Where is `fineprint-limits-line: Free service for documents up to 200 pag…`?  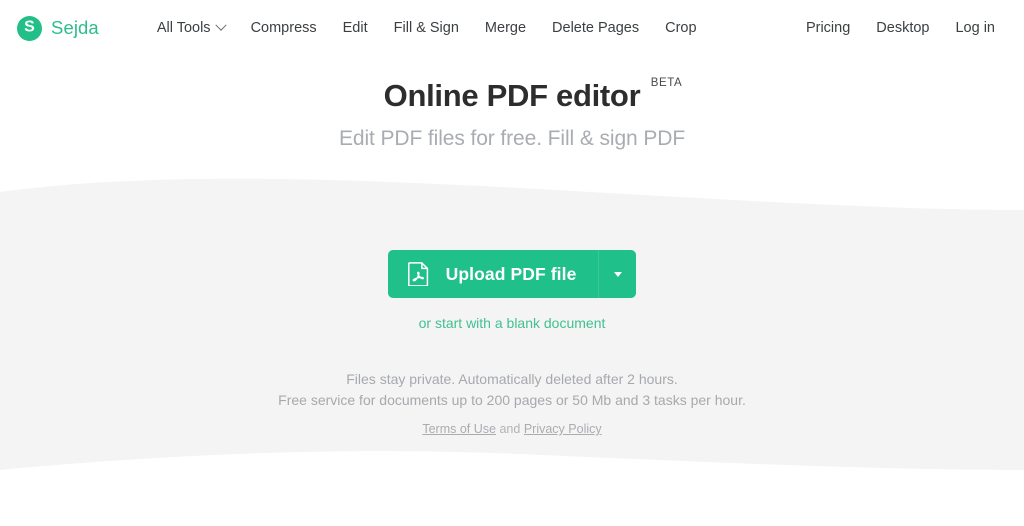
fineprint-limits-line: Free service for documents up to 200 pag… is located at coordinates (512, 400).